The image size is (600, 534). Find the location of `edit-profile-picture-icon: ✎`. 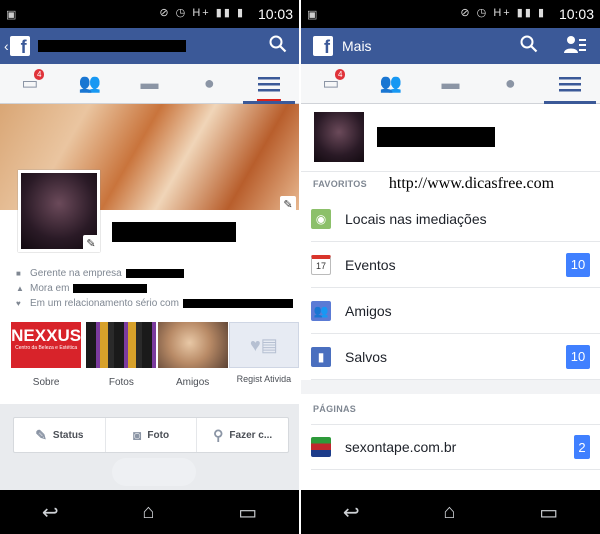

edit-profile-picture-icon: ✎ is located at coordinates (91, 243).